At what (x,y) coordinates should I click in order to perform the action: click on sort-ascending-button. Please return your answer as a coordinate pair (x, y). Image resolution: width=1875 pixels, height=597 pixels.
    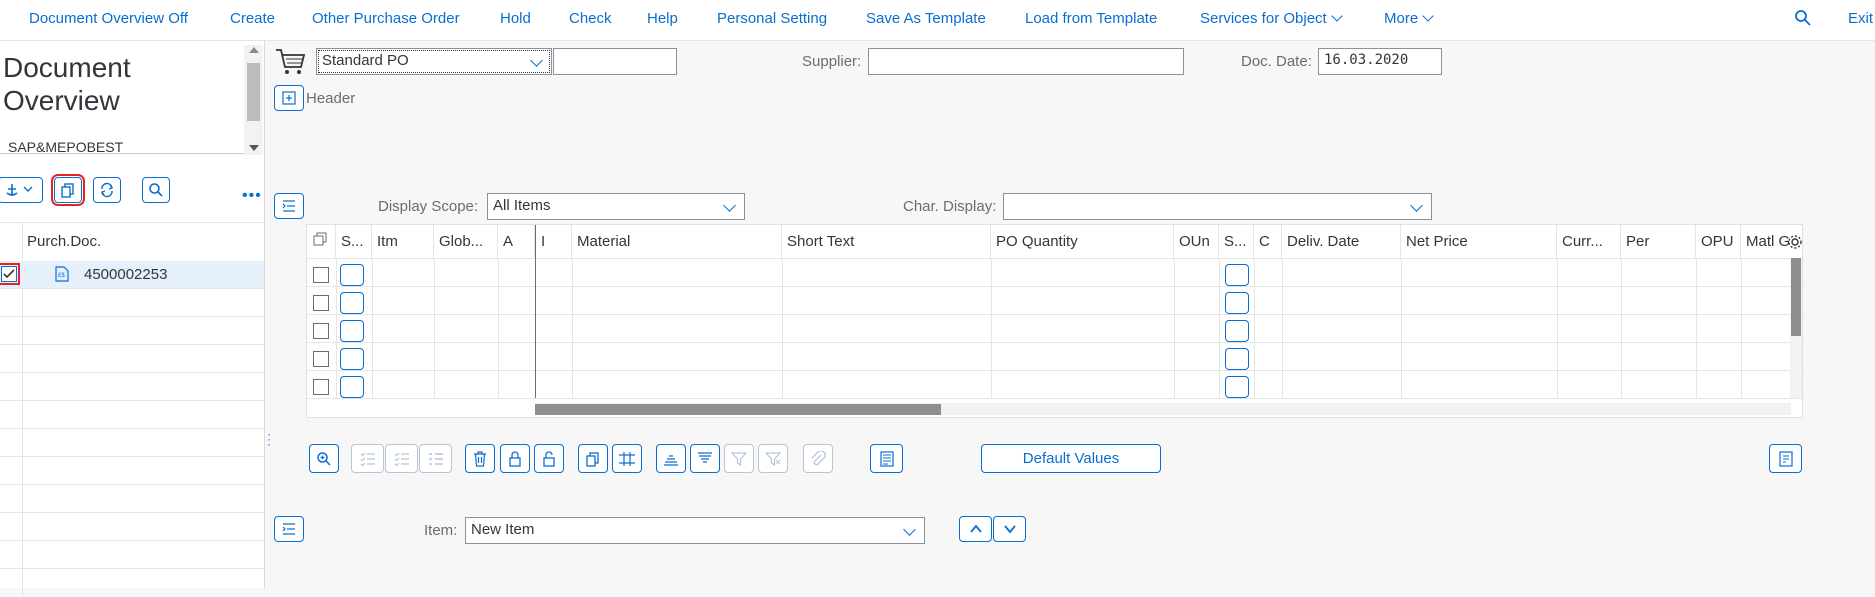
    Looking at the image, I should click on (671, 458).